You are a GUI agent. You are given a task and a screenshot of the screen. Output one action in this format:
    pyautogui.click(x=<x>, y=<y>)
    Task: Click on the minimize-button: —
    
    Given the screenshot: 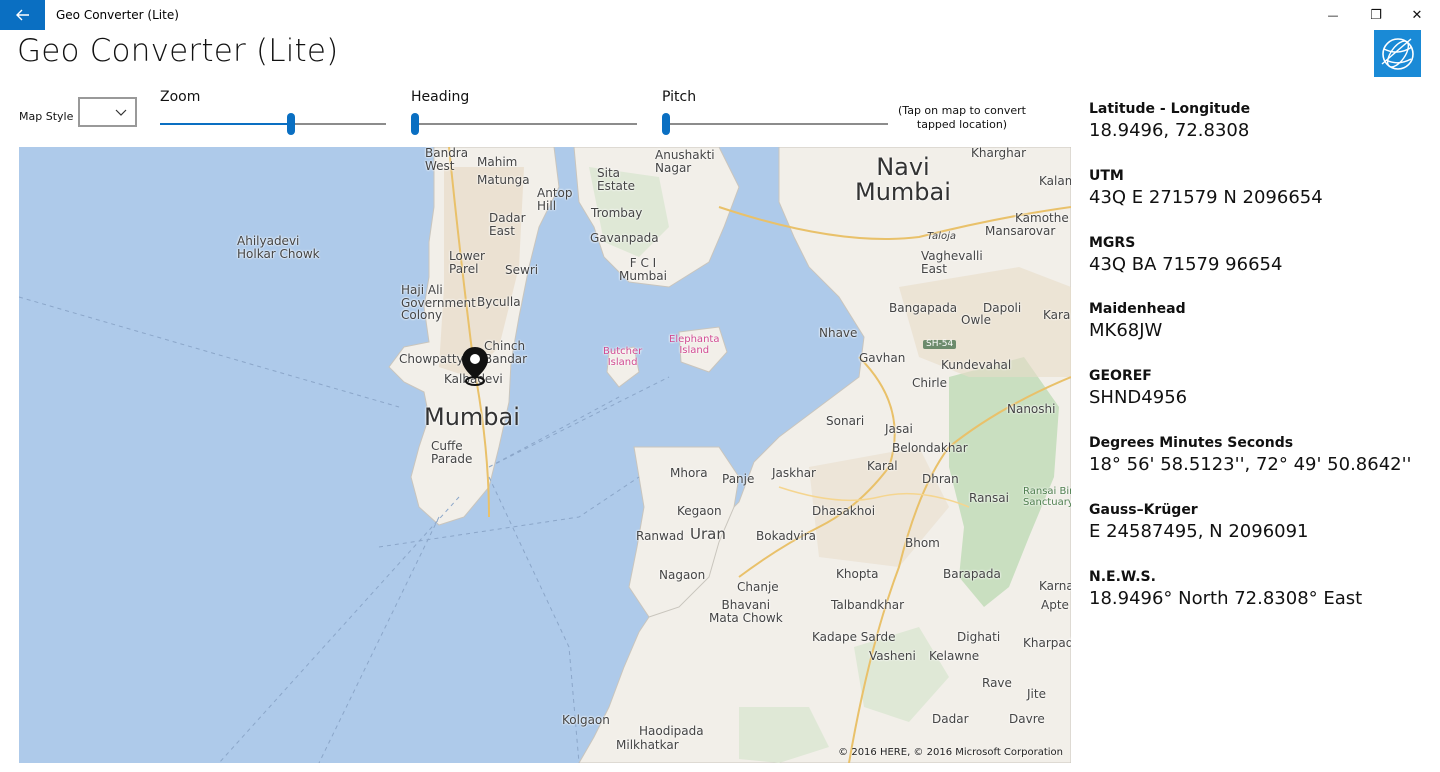 What is the action you would take?
    pyautogui.click(x=1333, y=15)
    